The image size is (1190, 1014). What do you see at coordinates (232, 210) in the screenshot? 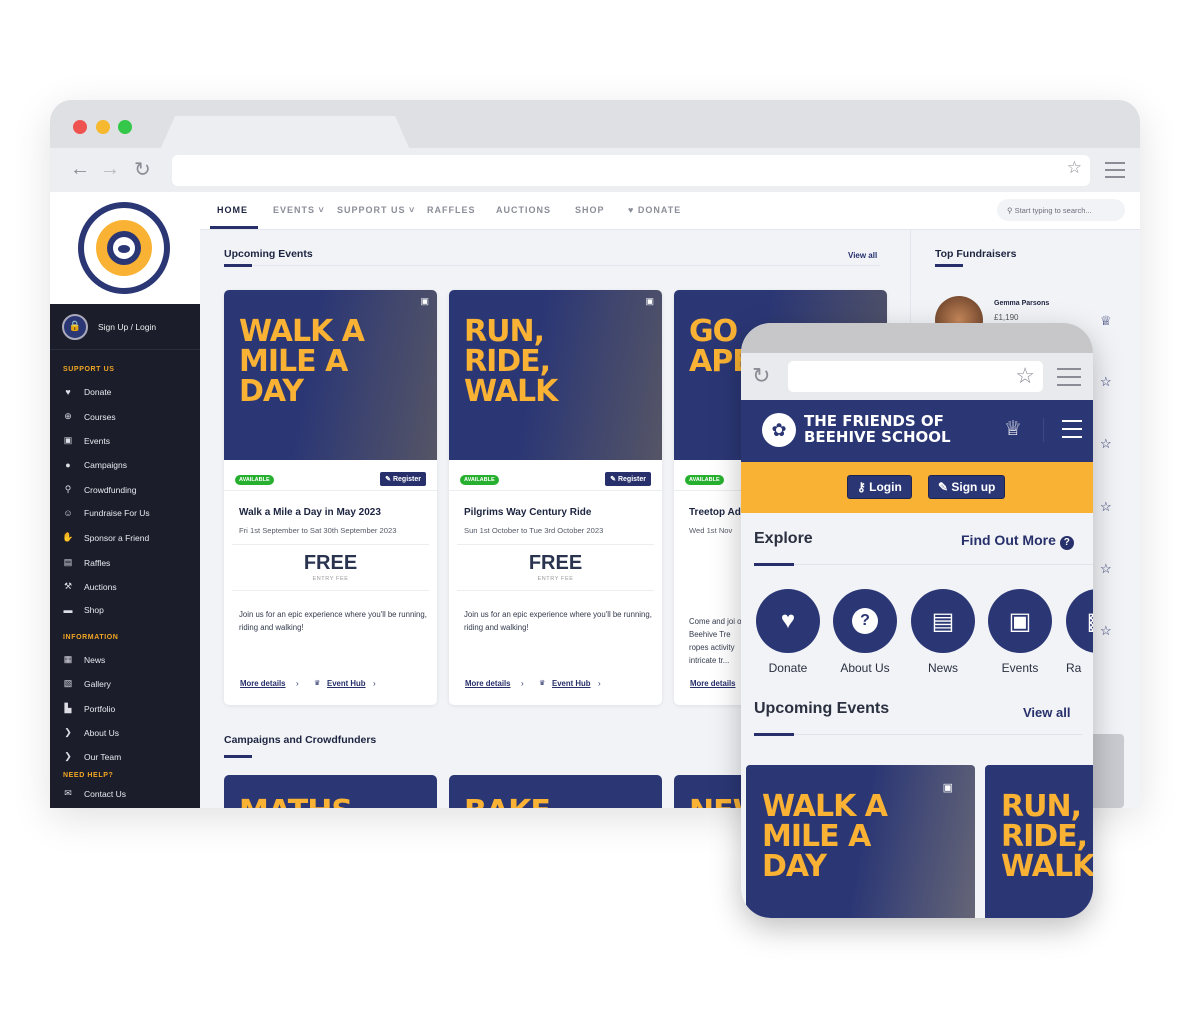
I see `nav-home: HOME` at bounding box center [232, 210].